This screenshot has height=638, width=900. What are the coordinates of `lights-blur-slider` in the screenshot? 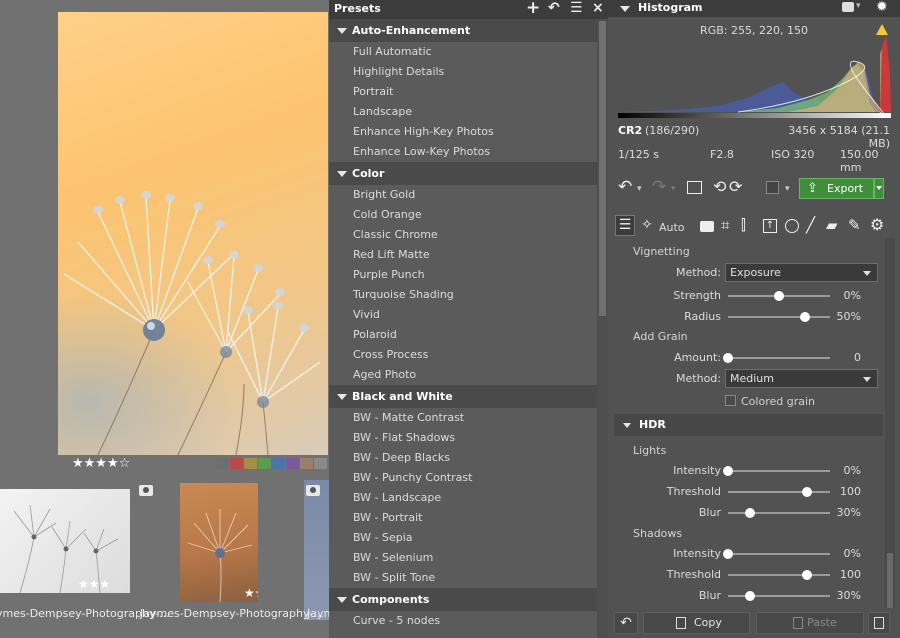 It's located at (779, 513).